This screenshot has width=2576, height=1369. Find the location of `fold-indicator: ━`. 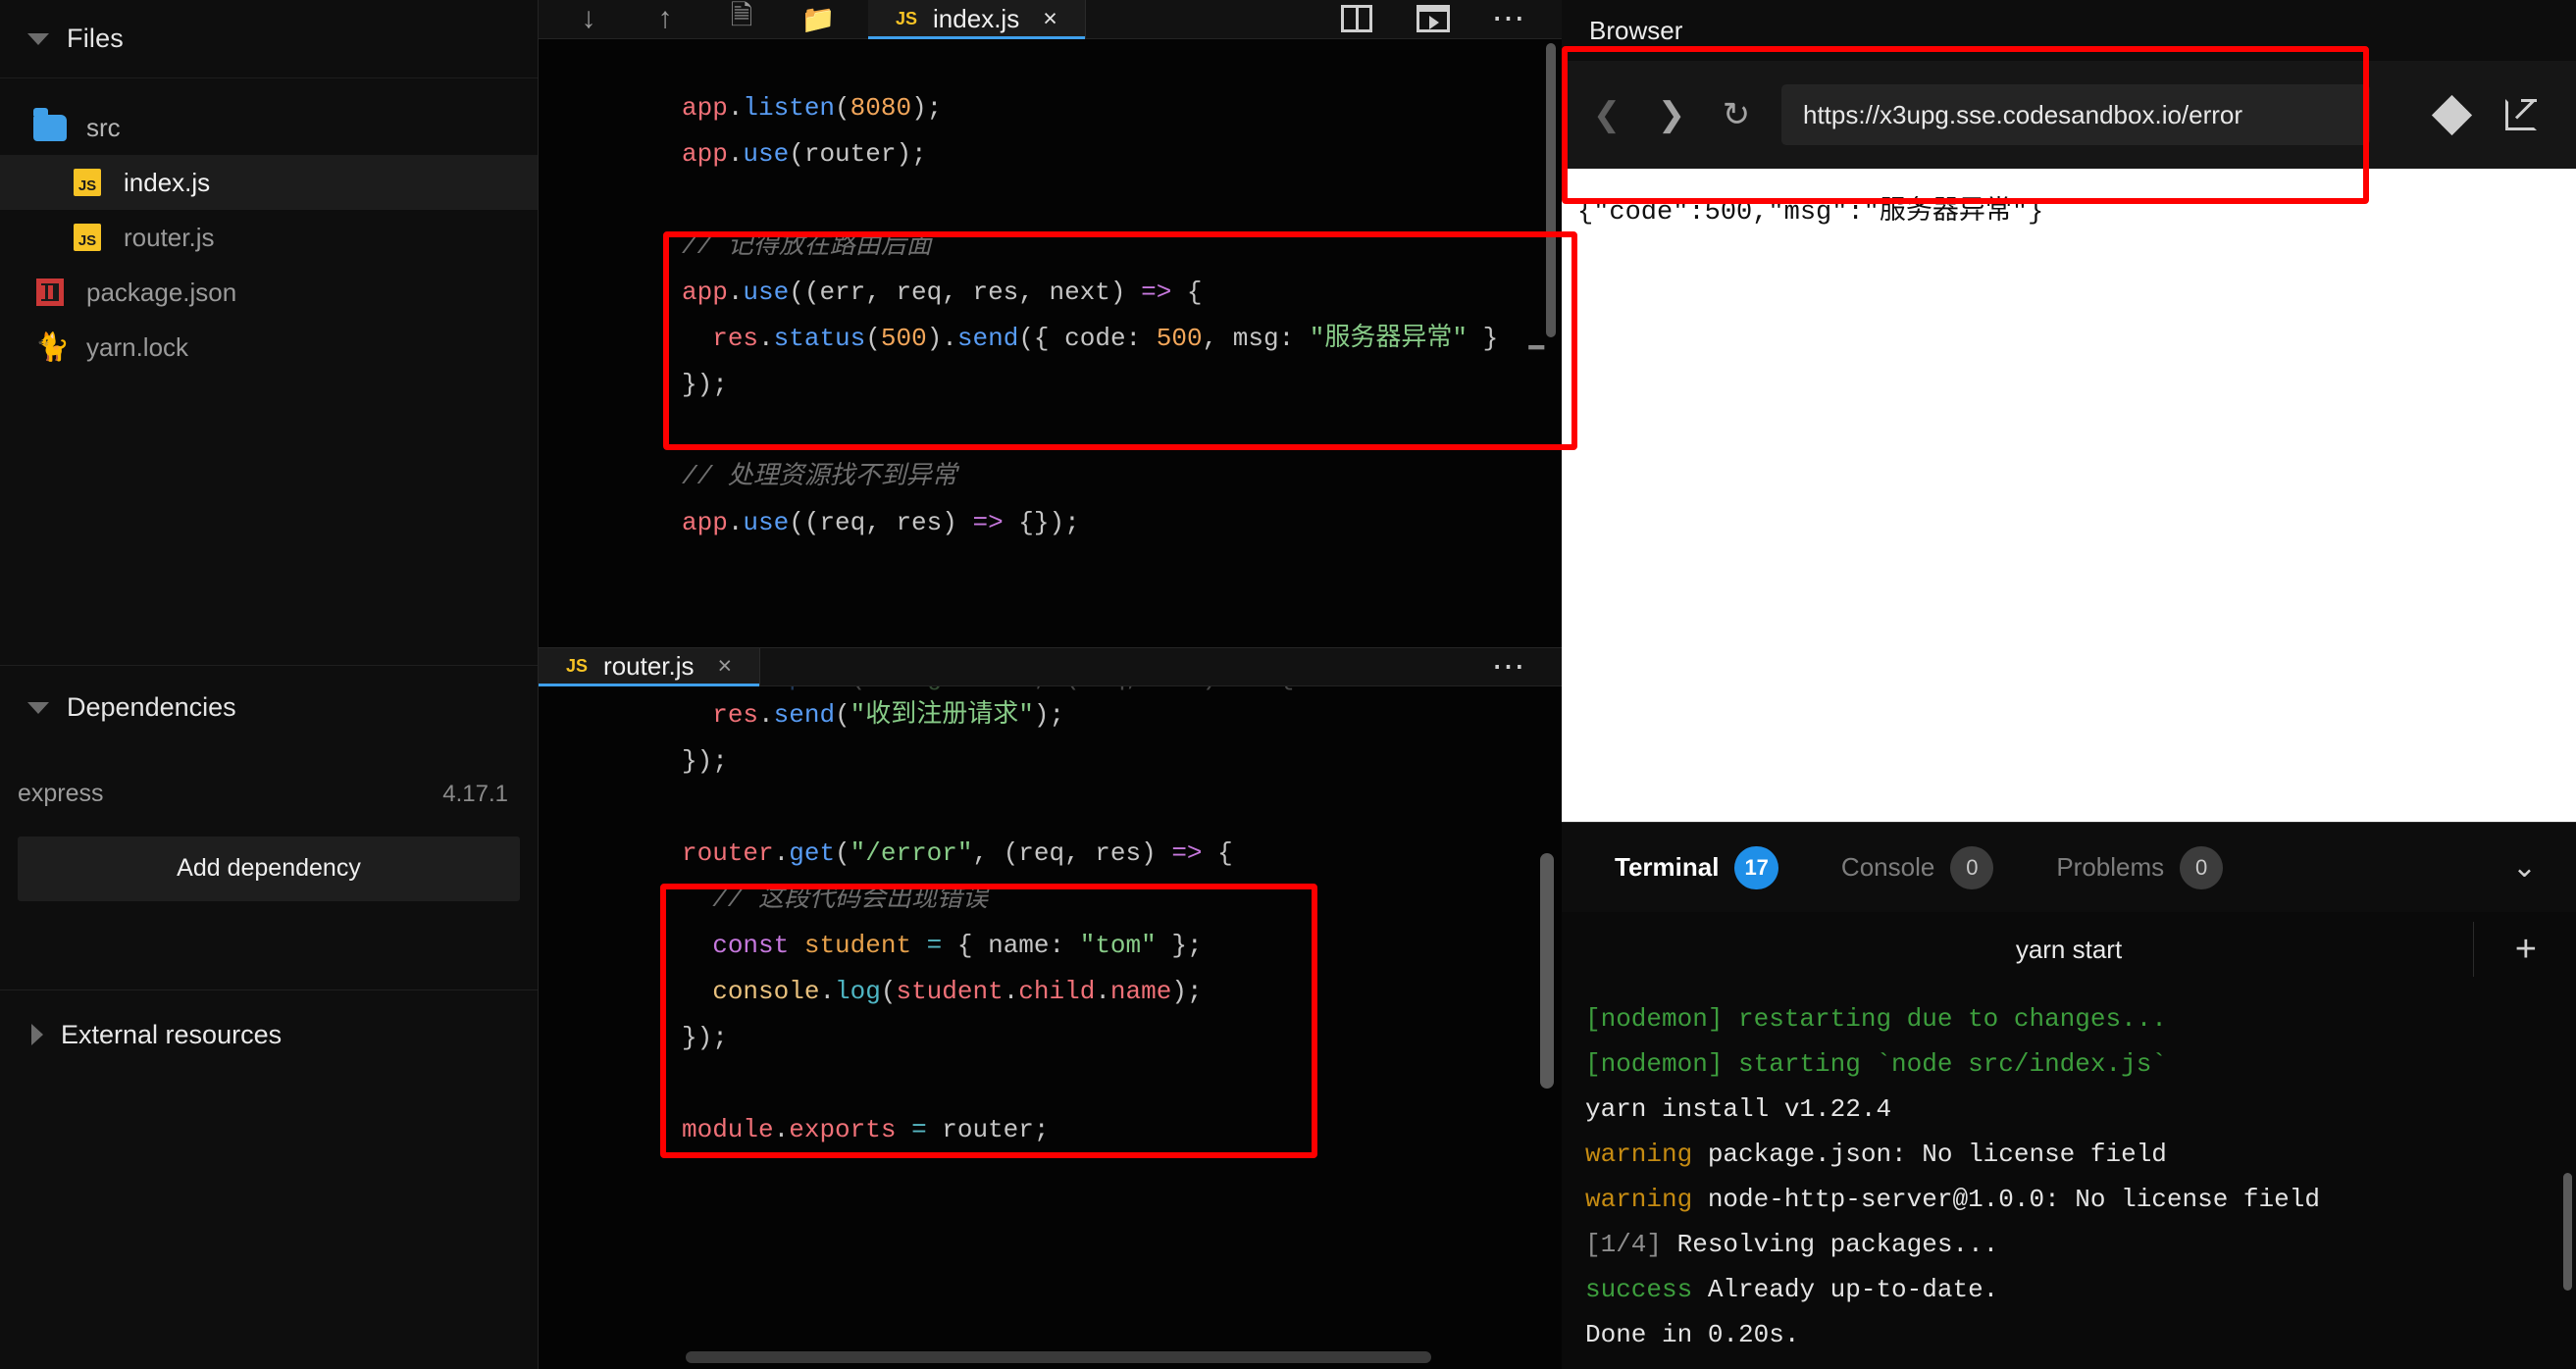

fold-indicator: ━ is located at coordinates (1536, 348).